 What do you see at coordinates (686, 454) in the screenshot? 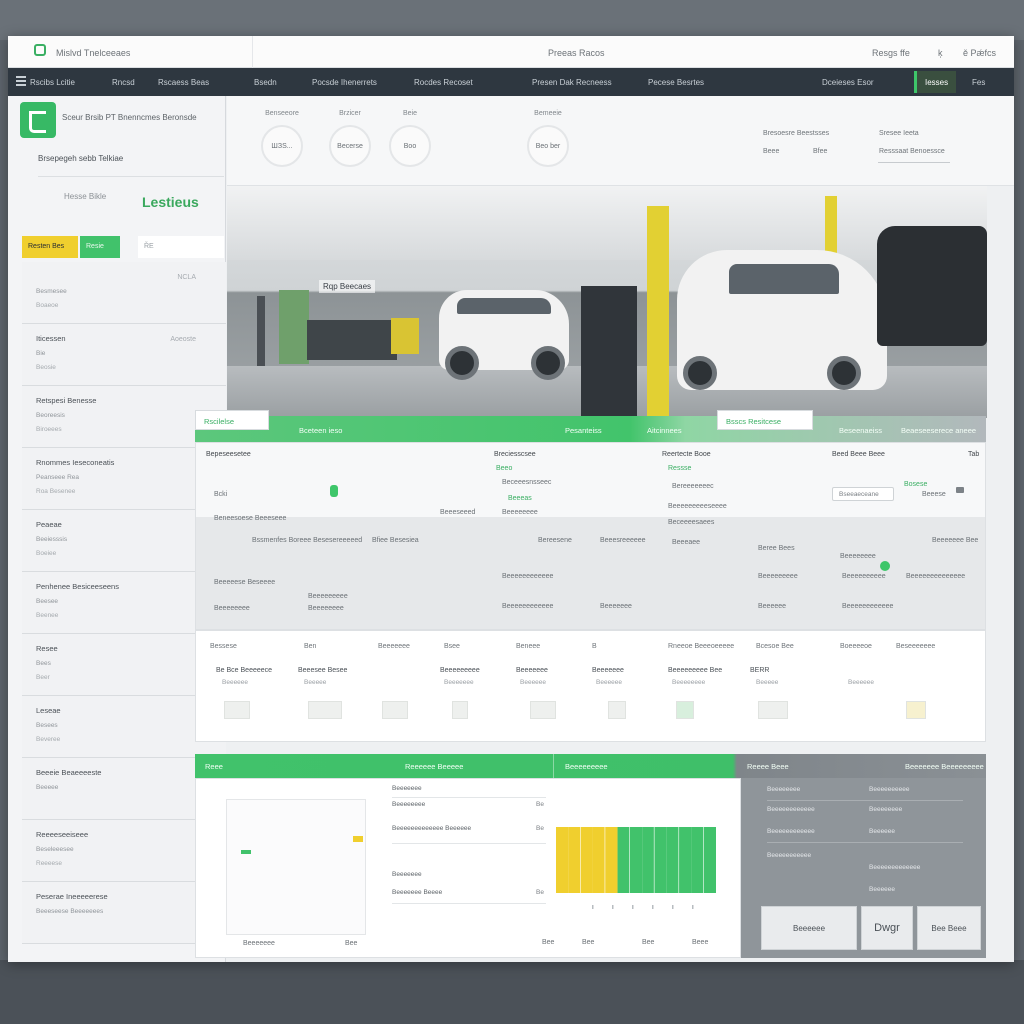
I see `data-col-title: Reertecte Booe` at bounding box center [686, 454].